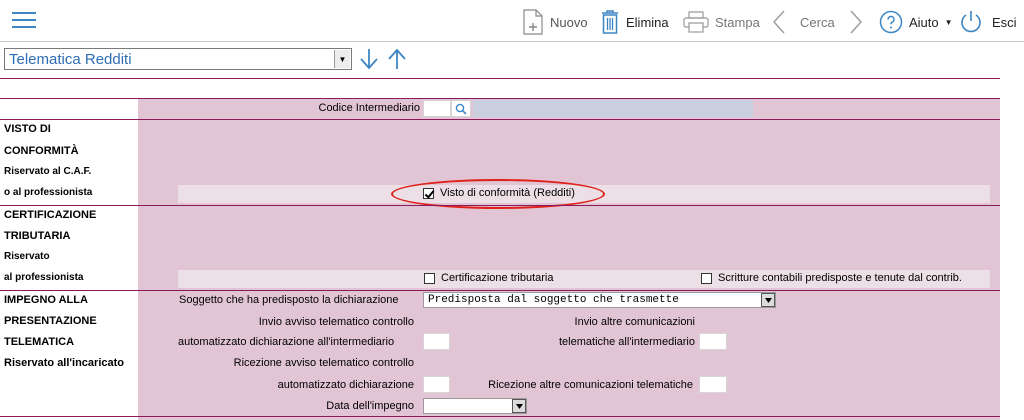  I want to click on esci-button: Esci, so click(988, 22).